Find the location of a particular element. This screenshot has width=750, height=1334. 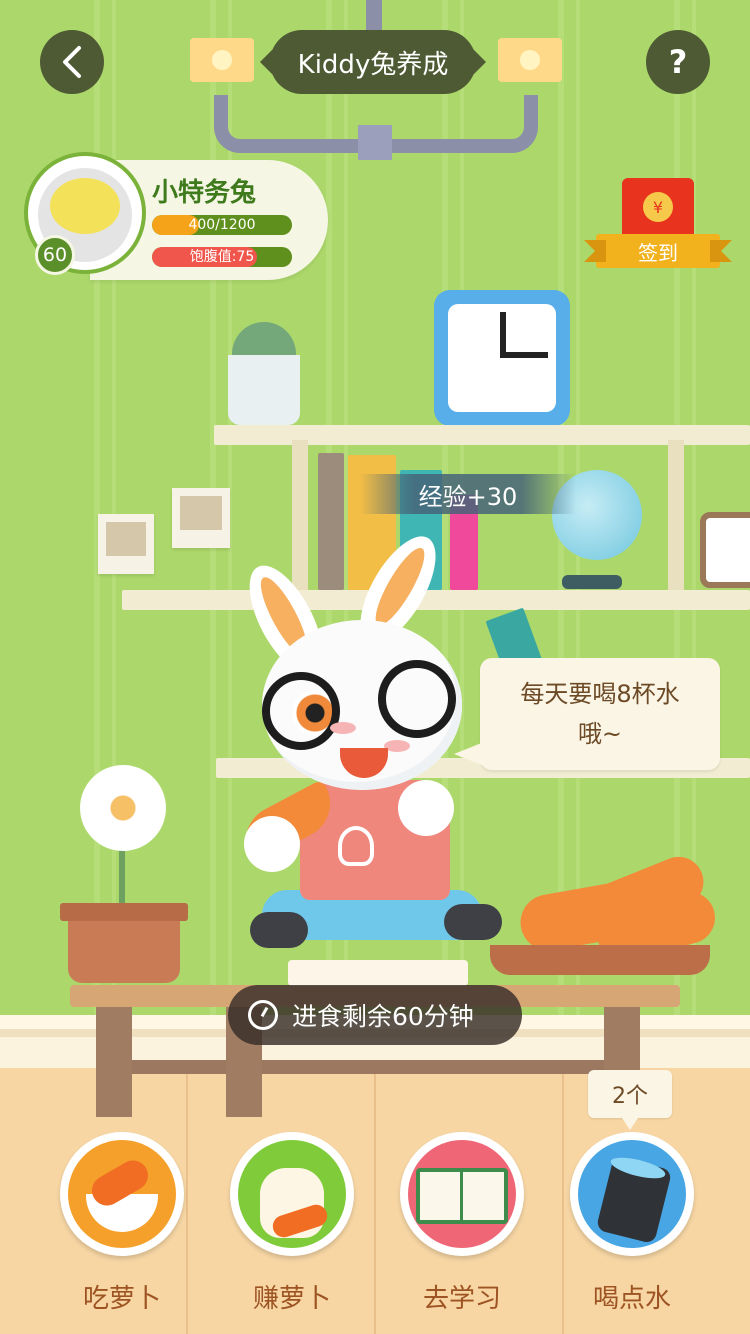

drink-water-button: 喝点水 is located at coordinates (632, 1223).